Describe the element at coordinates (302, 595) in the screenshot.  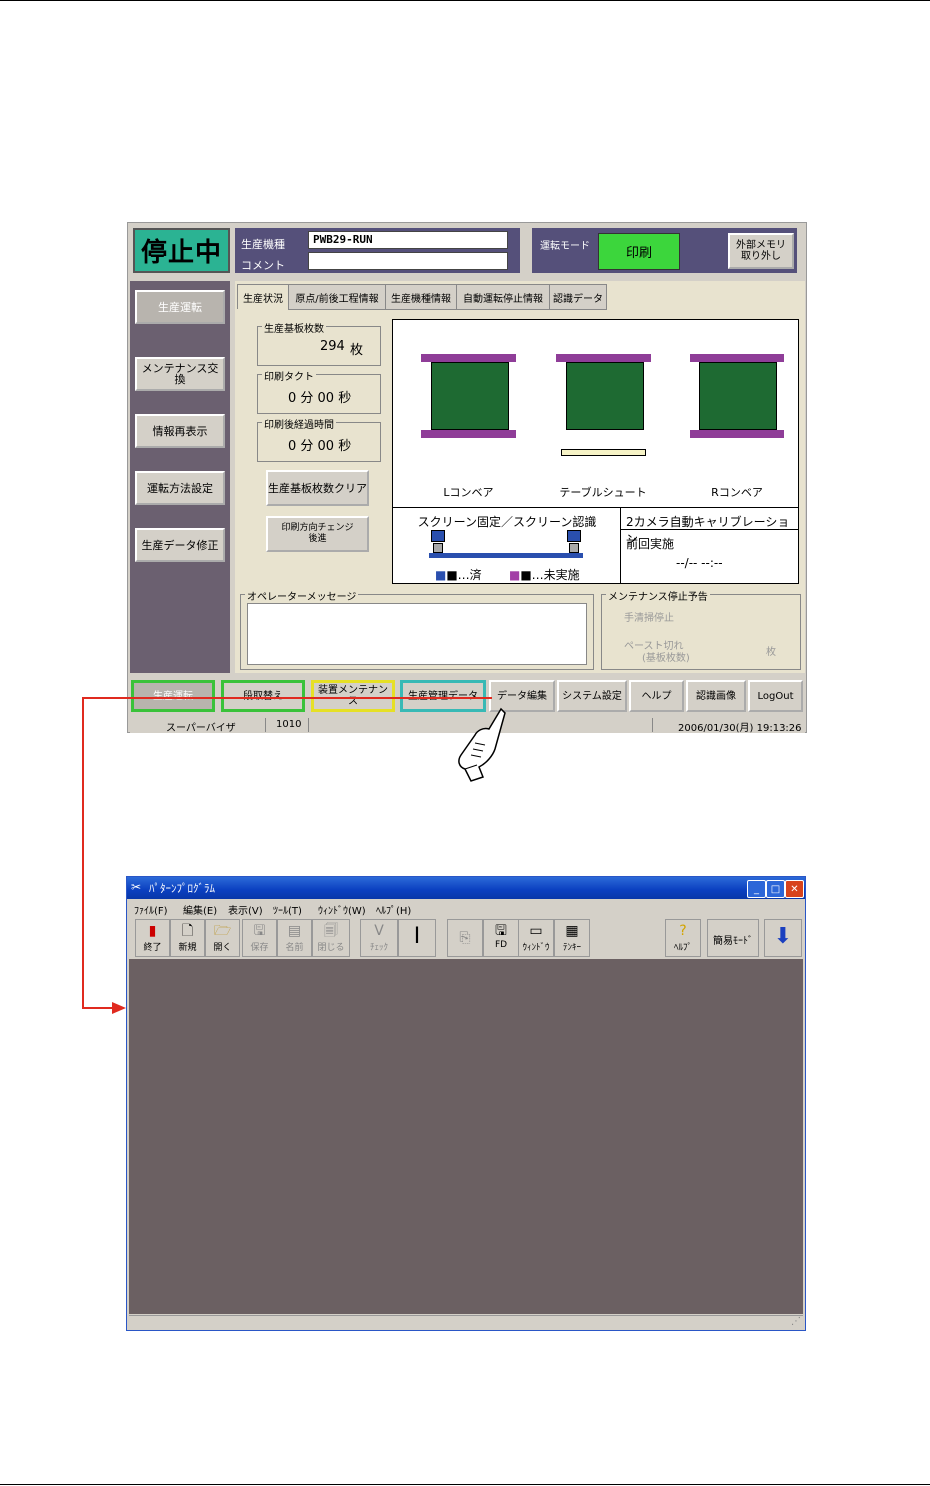
I see `operator-message-label: オペレーターメッセージ` at that location.